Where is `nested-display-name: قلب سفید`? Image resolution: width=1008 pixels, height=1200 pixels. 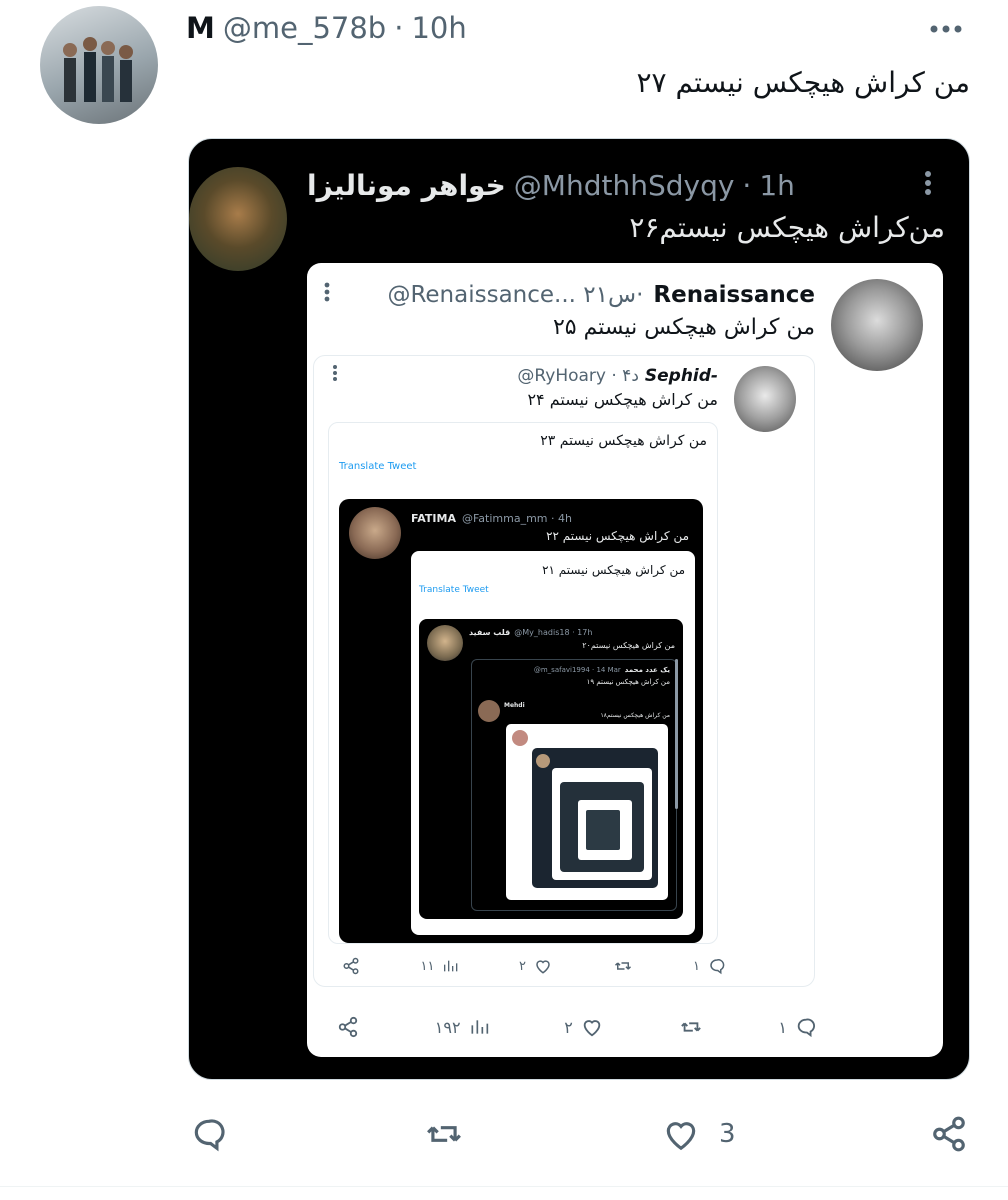 nested-display-name: قلب سفید is located at coordinates (489, 632).